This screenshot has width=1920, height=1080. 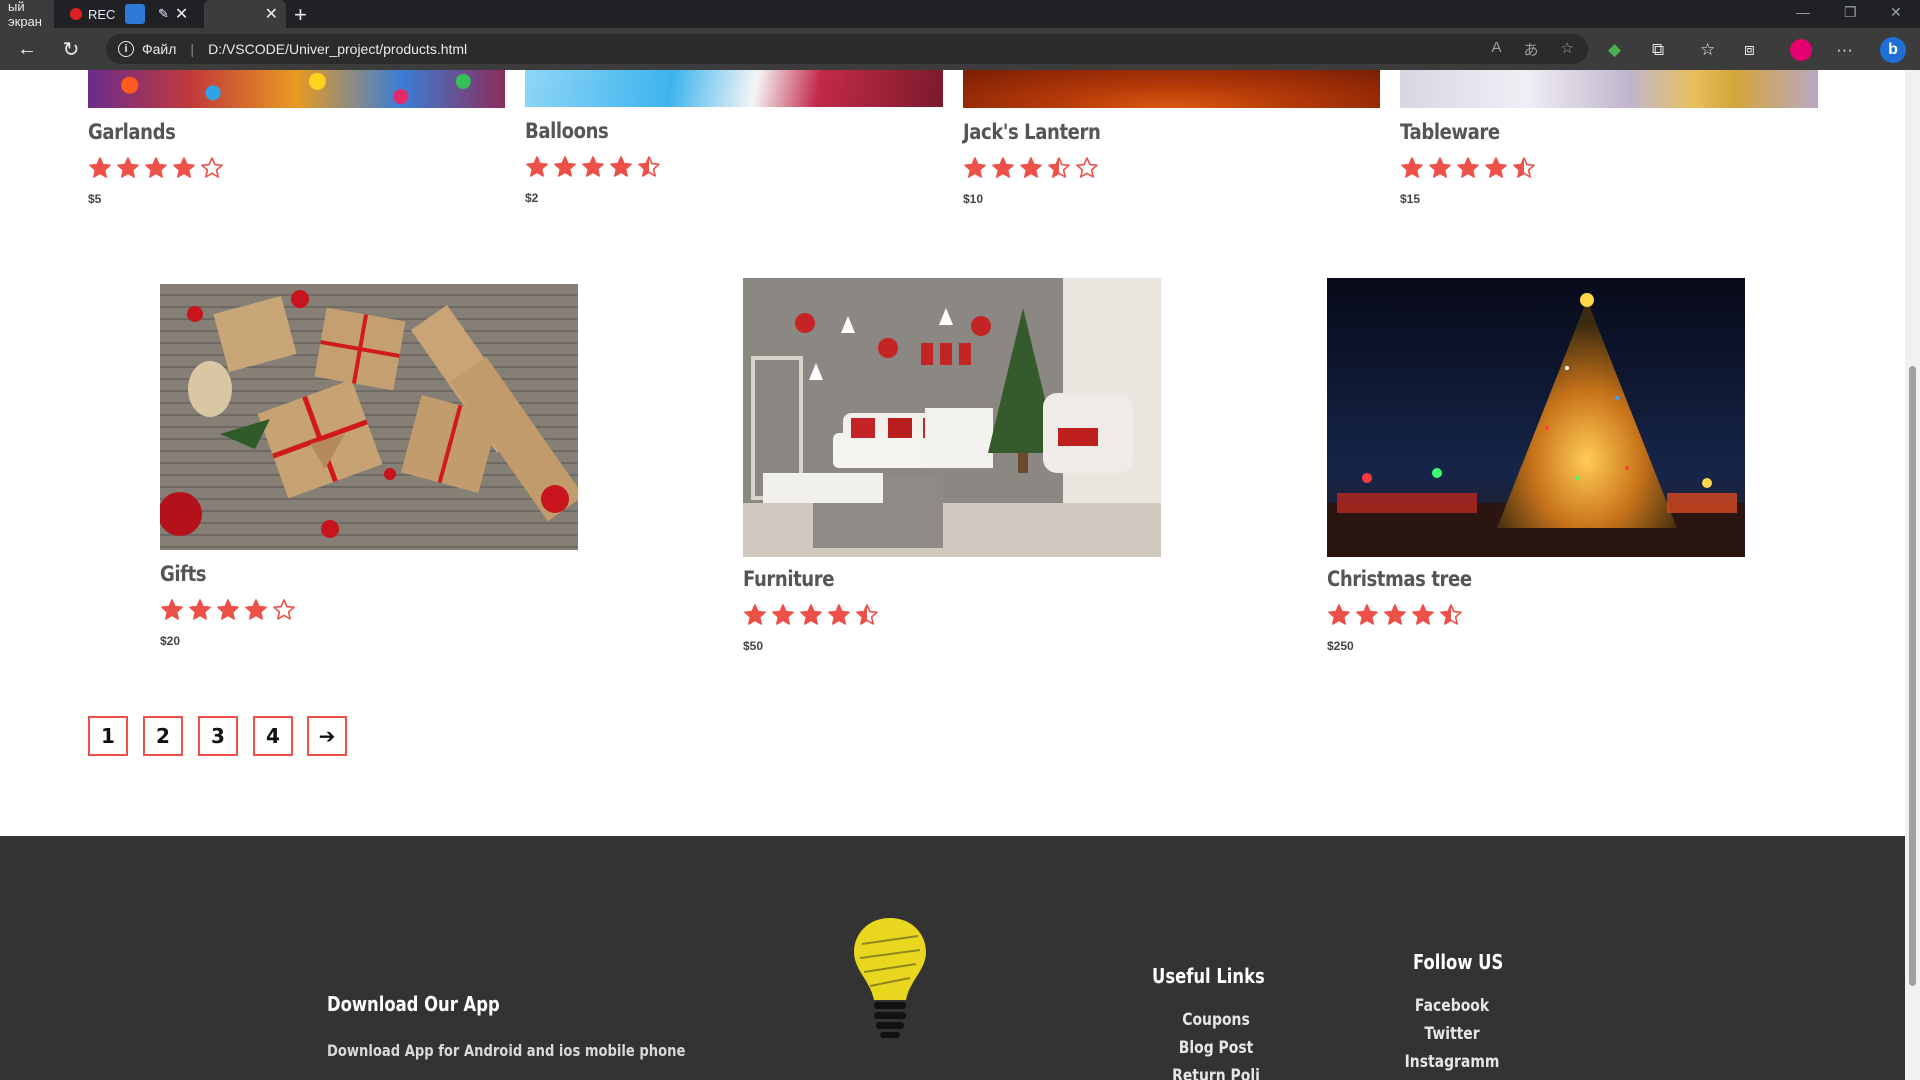 I want to click on refresh-icon: ↻, so click(x=71, y=49).